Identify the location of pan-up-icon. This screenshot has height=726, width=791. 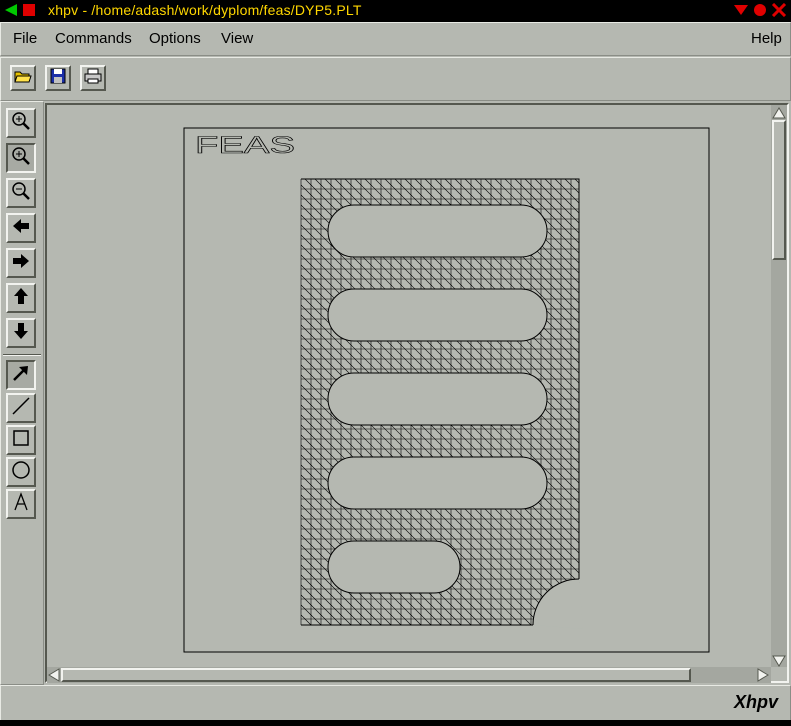
(21, 298).